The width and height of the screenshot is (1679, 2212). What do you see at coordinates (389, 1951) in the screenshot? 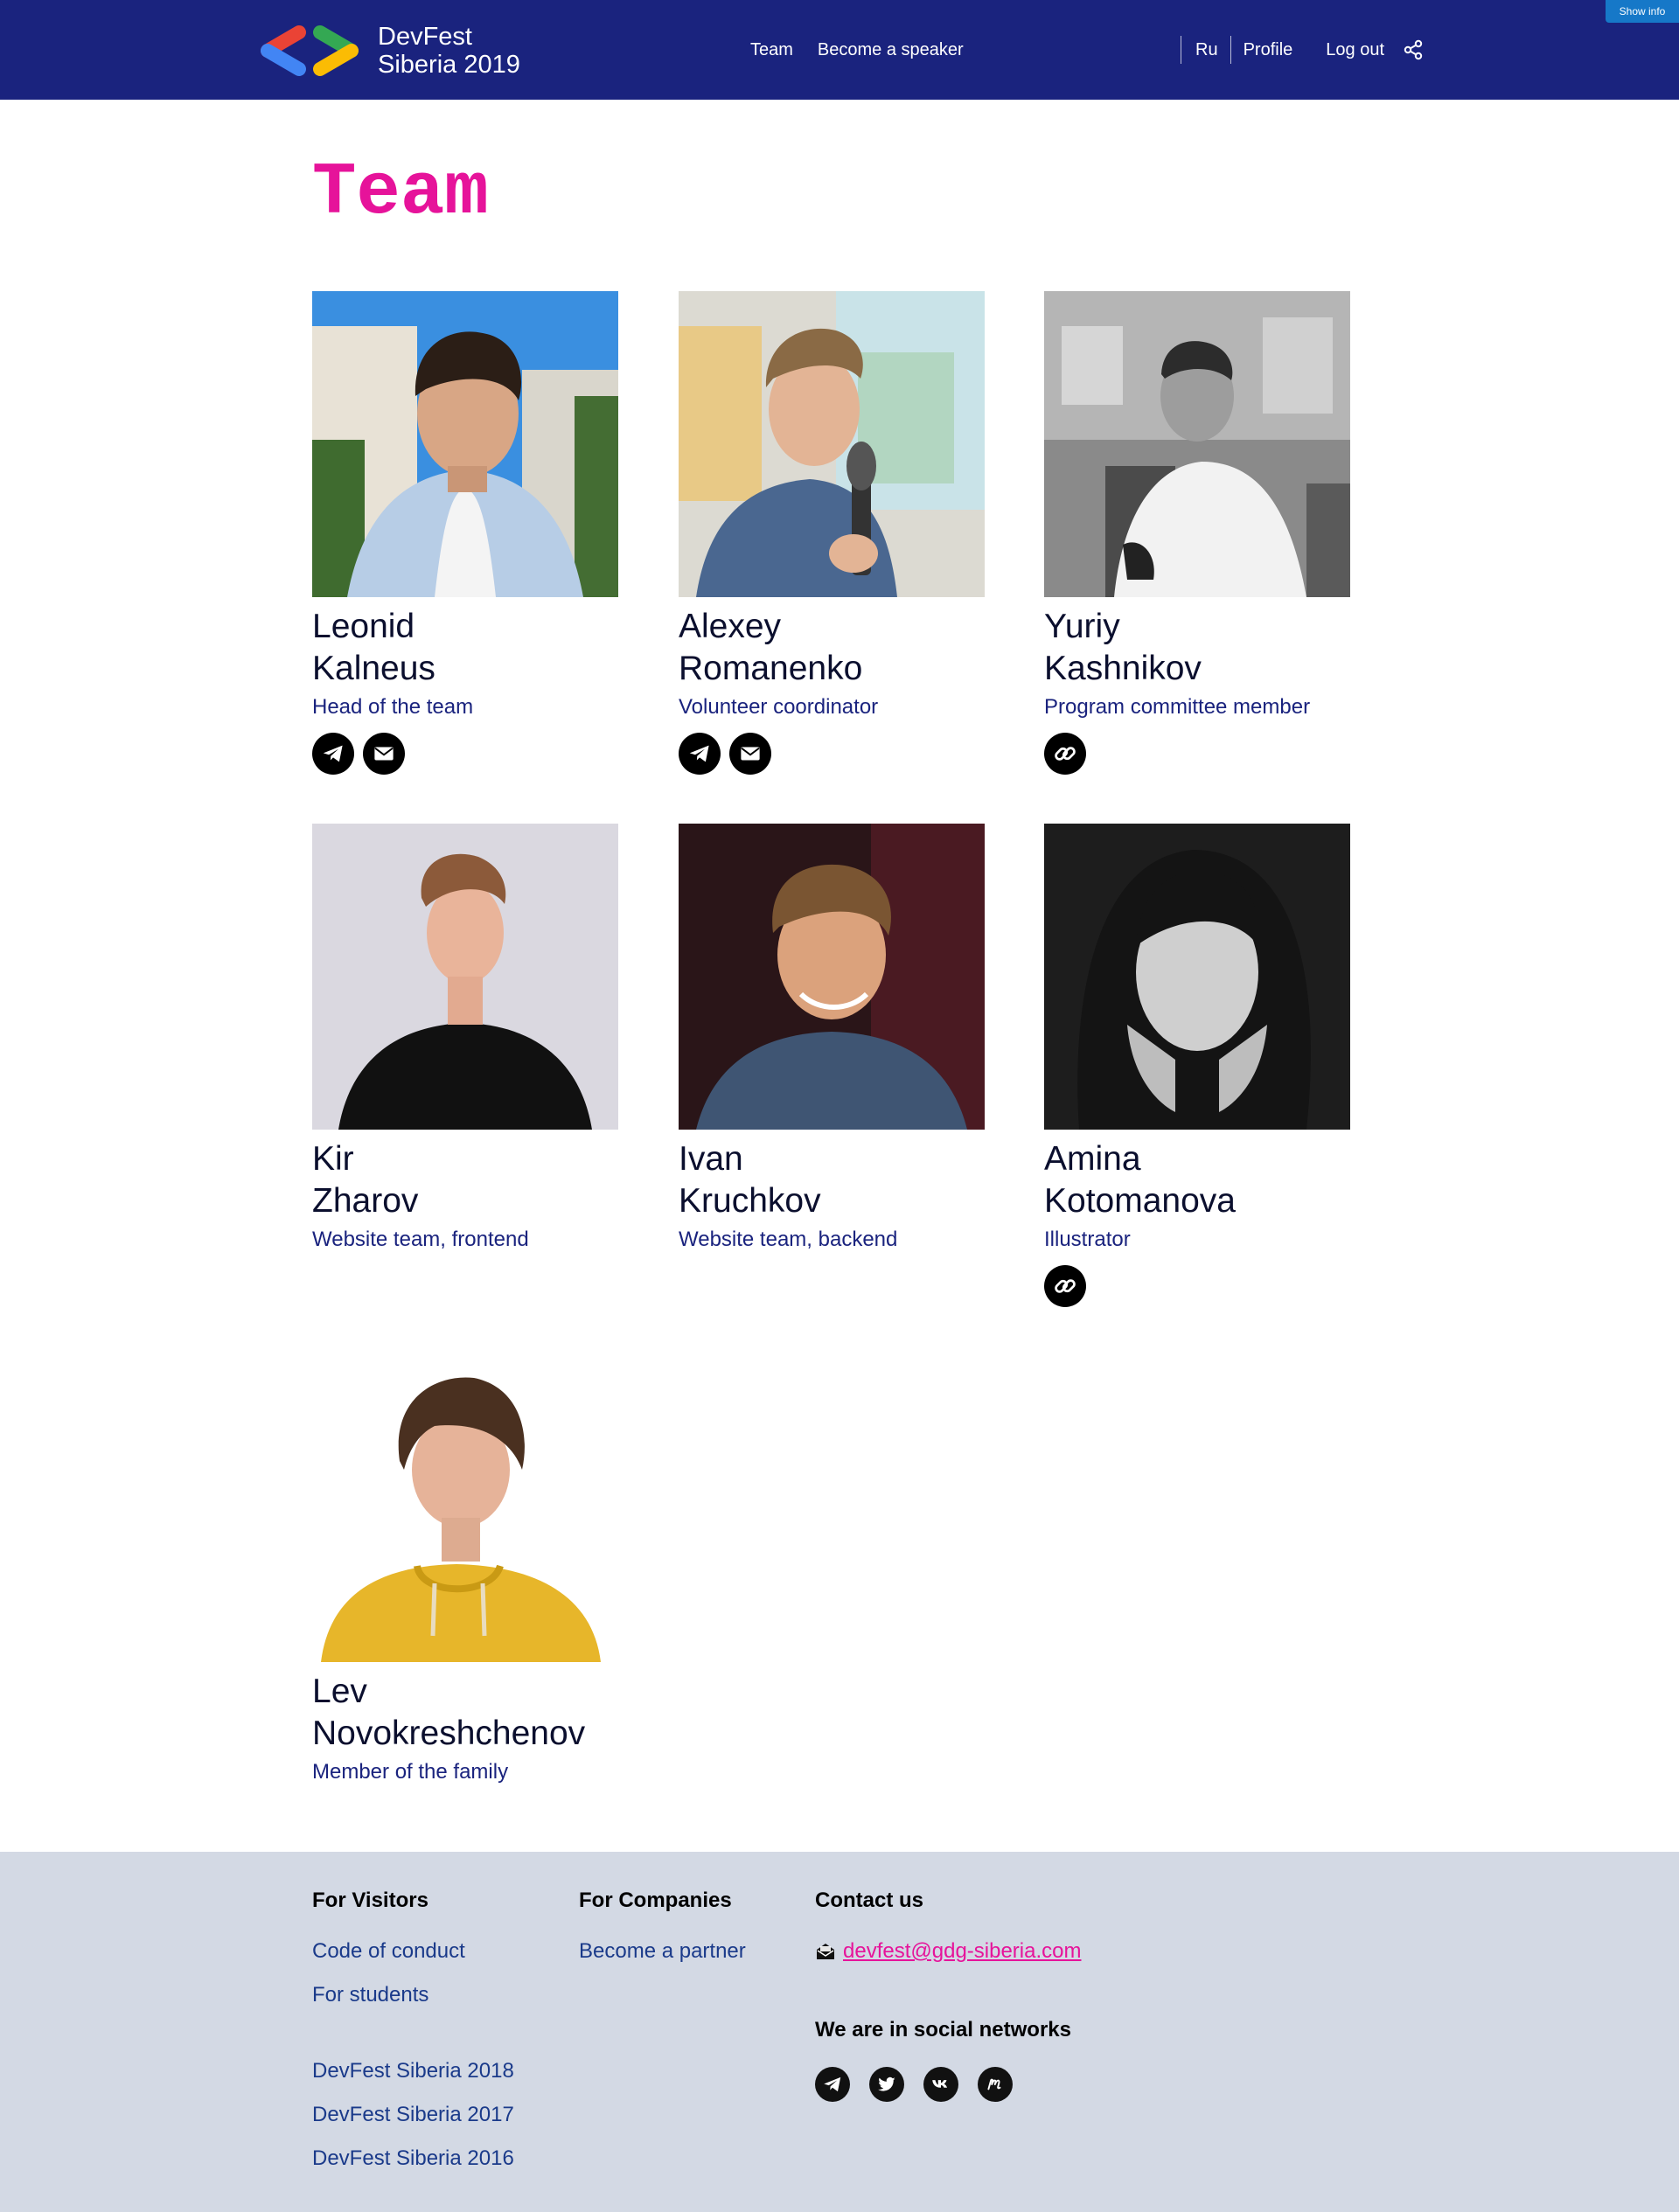
I see `footer-link-code-of-conduct: Code of conduct` at bounding box center [389, 1951].